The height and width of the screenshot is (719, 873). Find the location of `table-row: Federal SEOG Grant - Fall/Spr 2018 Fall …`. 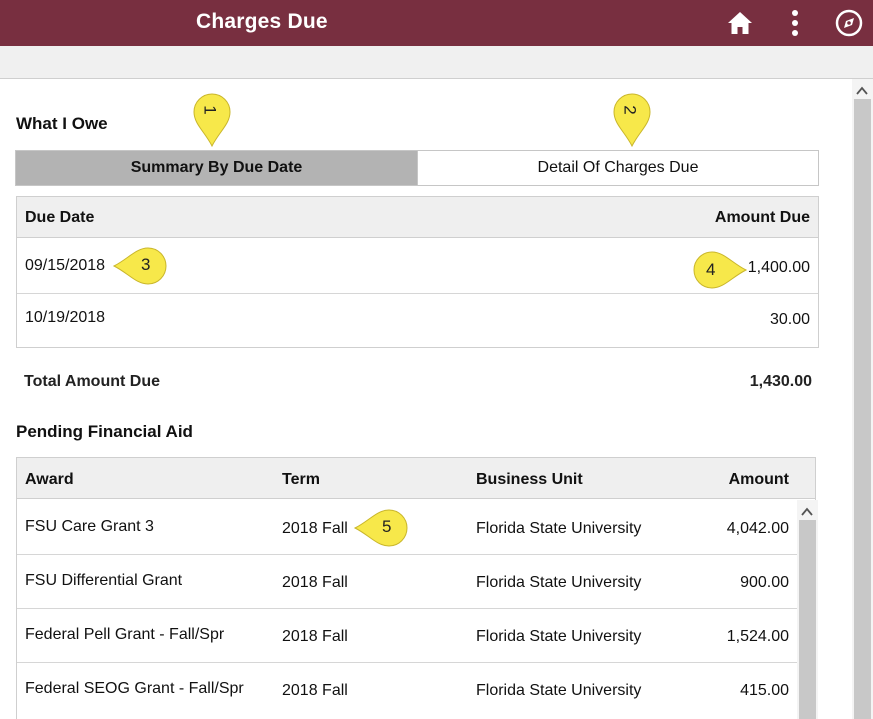

table-row: Federal SEOG Grant - Fall/Spr 2018 Fall … is located at coordinates (416, 691).